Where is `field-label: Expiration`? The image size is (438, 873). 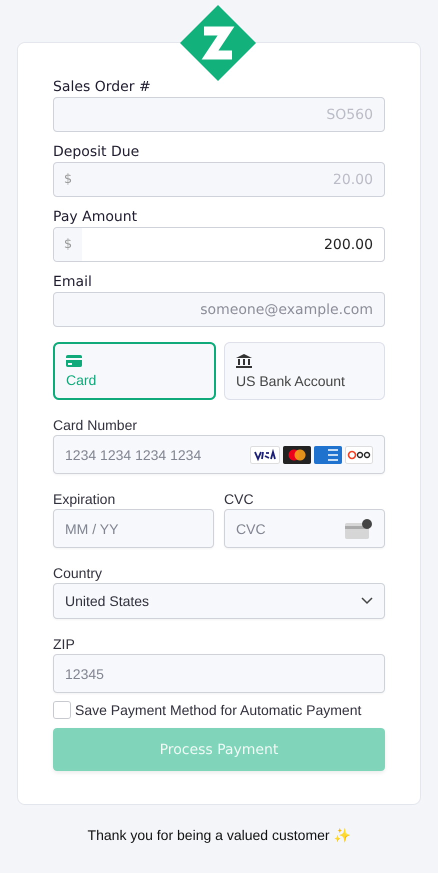
field-label: Expiration is located at coordinates (84, 499).